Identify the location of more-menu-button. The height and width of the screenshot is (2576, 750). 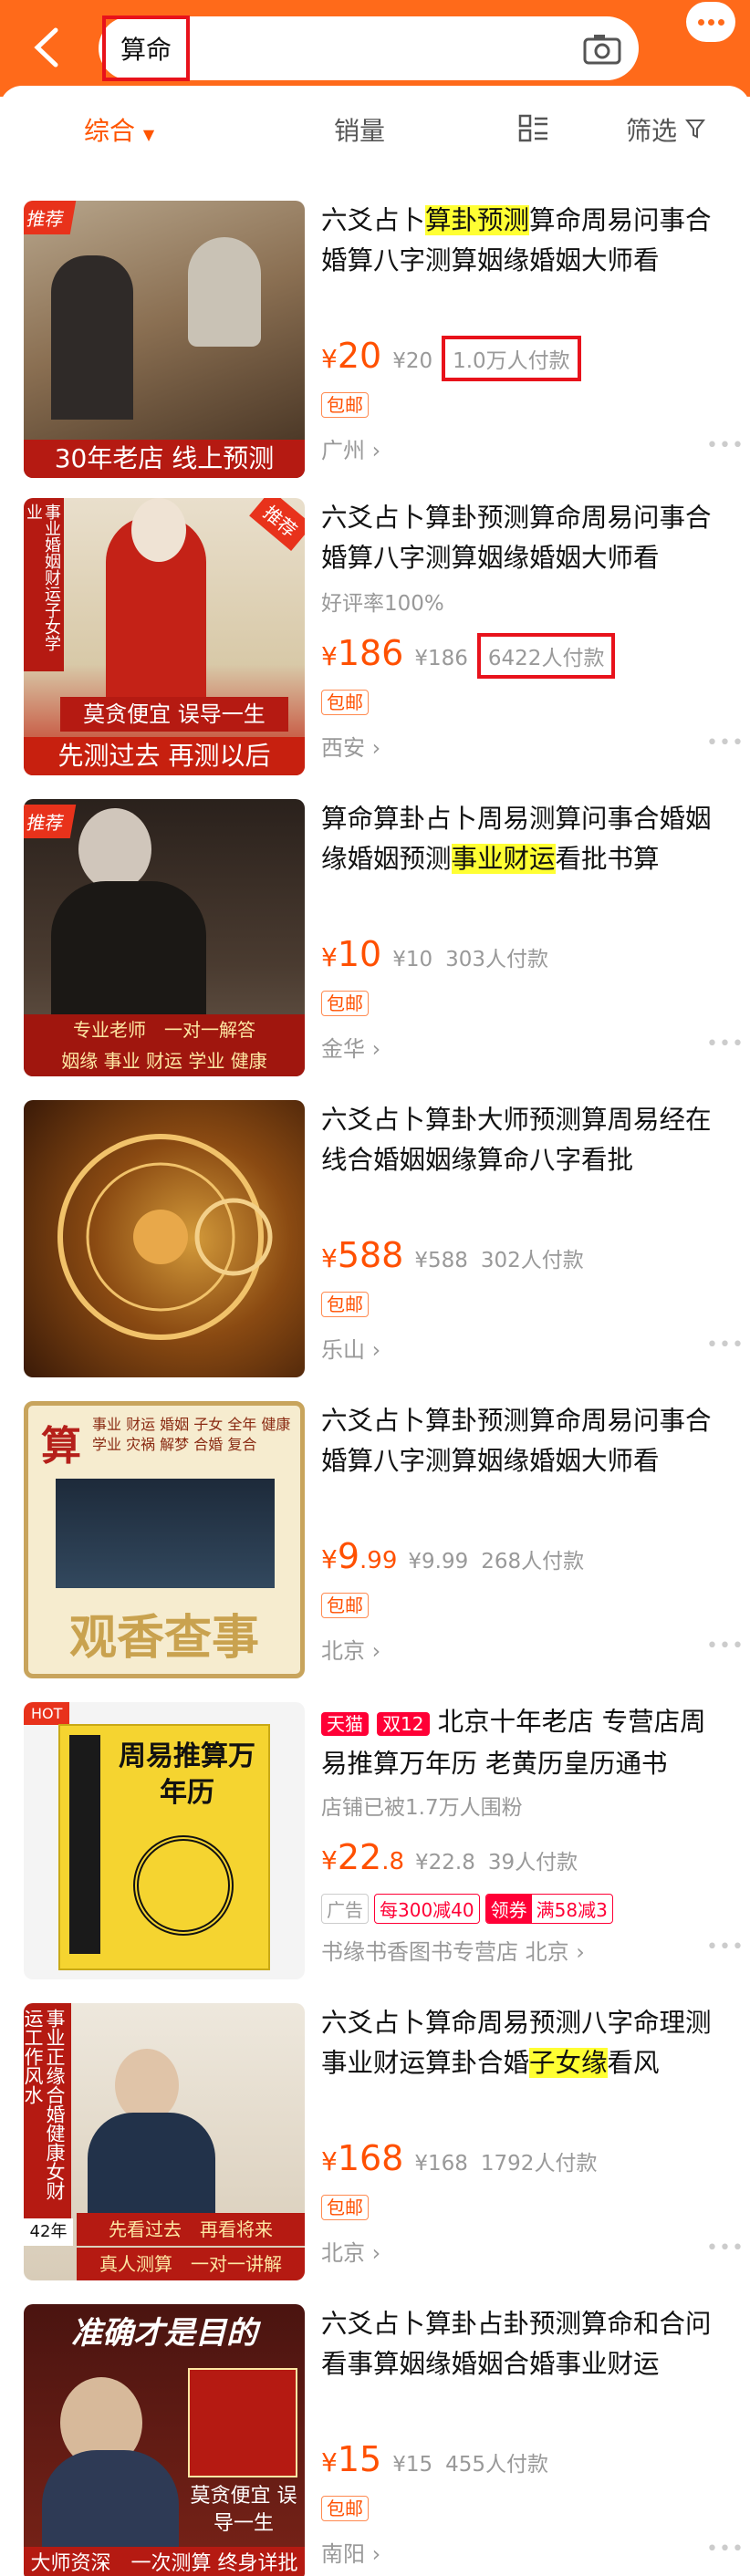
(711, 22).